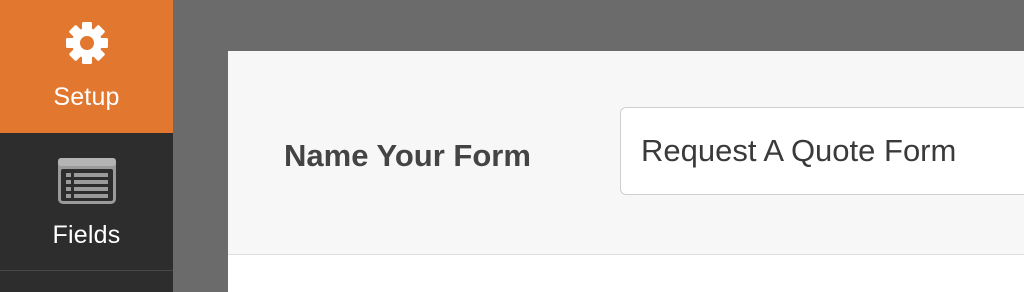  I want to click on sidebar-item-fields: Fields, so click(86, 202).